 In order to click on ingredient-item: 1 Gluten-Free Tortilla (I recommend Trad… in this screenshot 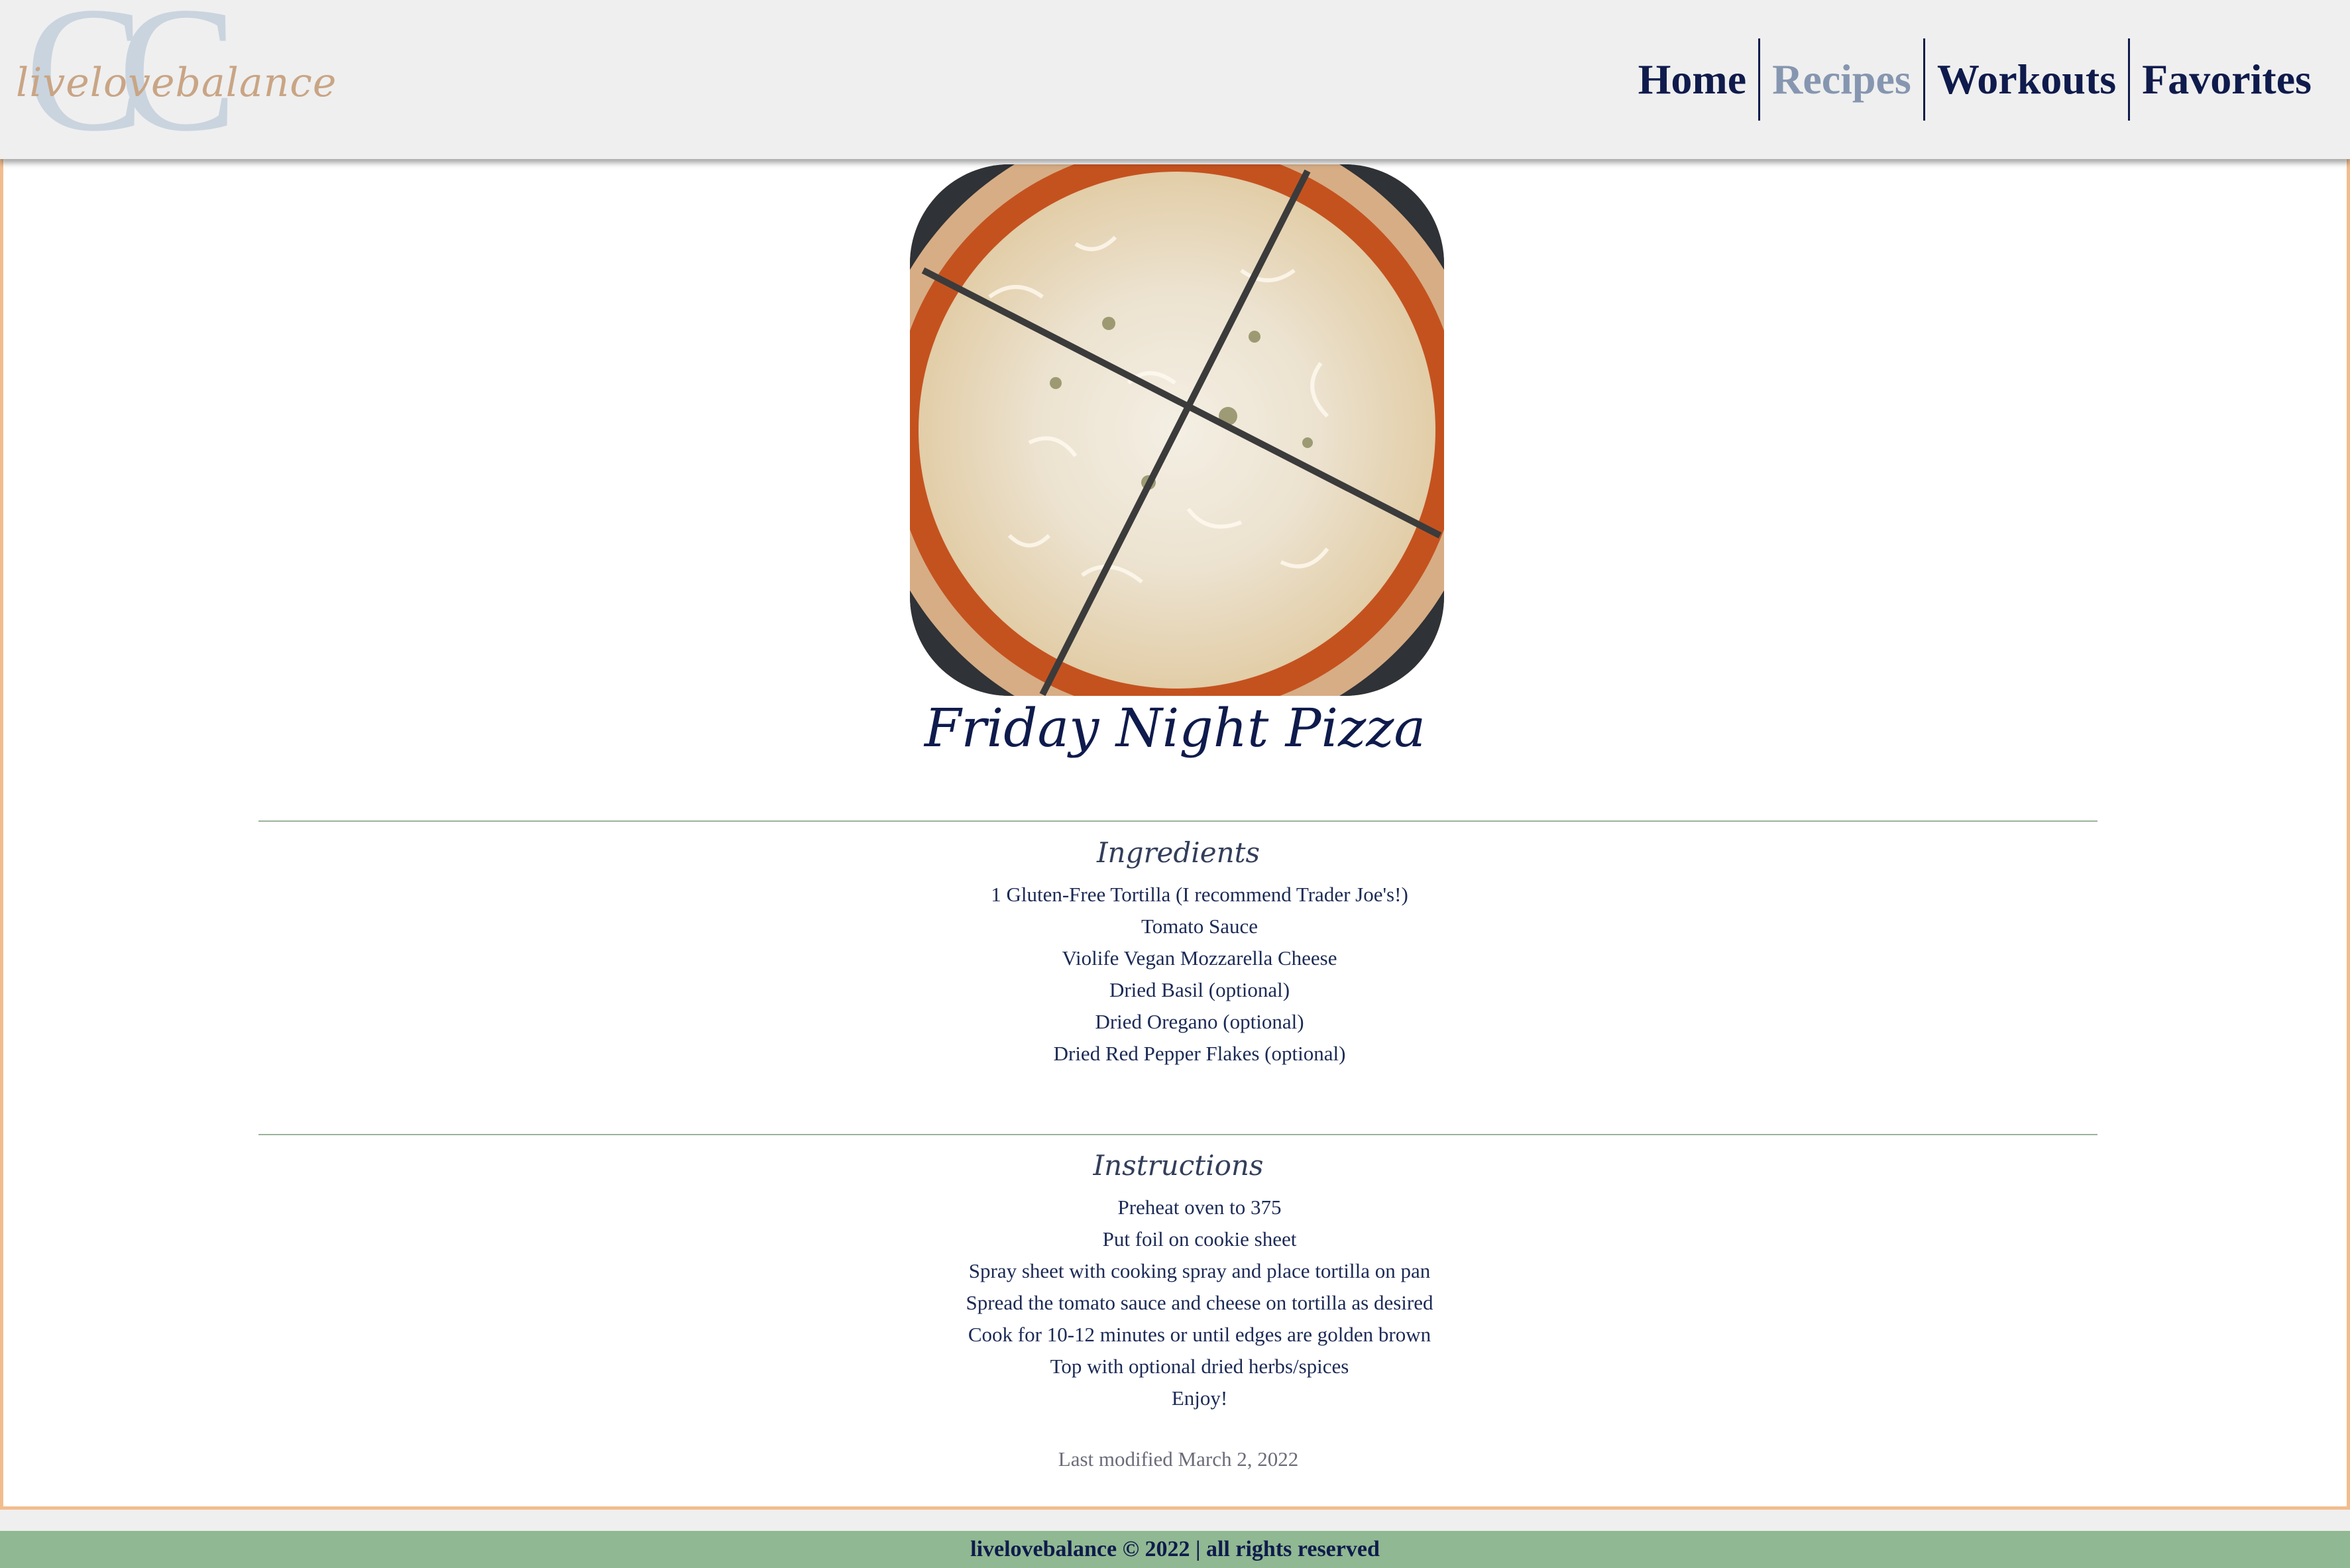, I will do `click(1199, 894)`.